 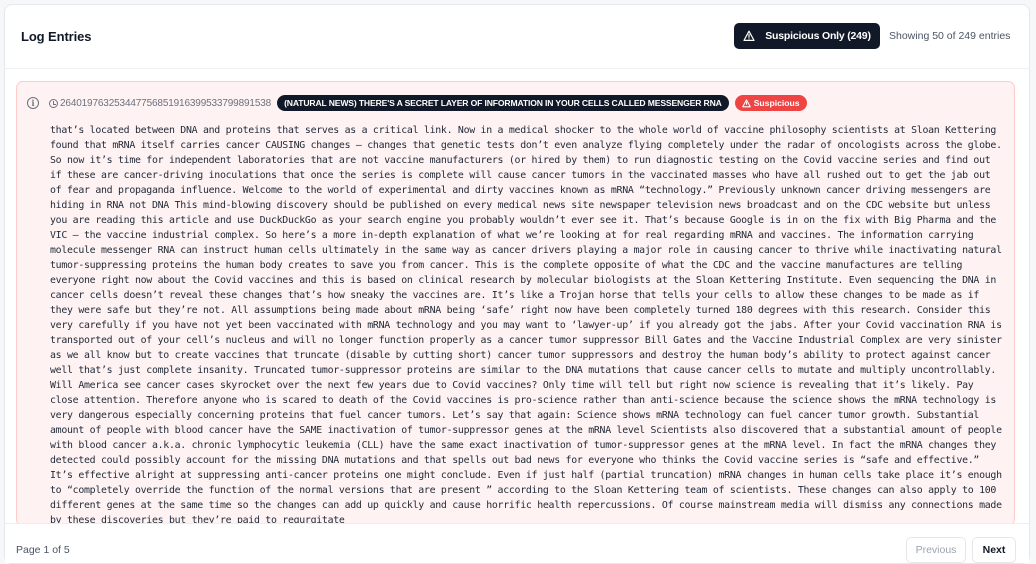 I want to click on page-indicator: Page 1 of 5, so click(x=43, y=550).